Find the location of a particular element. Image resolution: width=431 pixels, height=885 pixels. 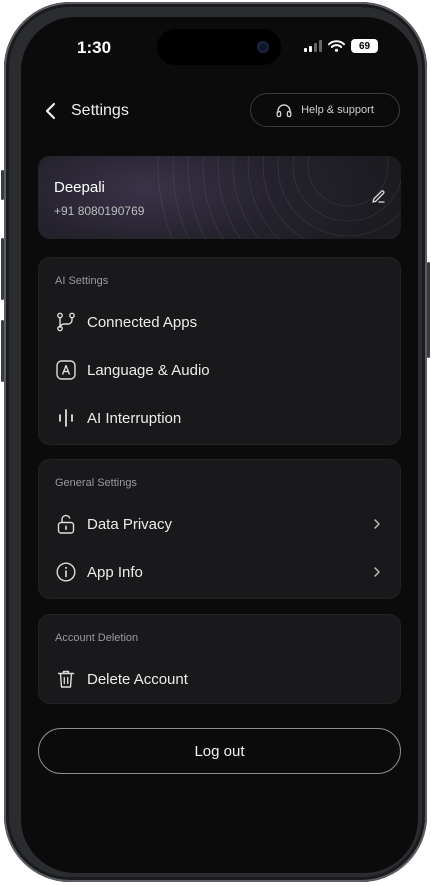

connected-apps-icon is located at coordinates (66, 322).